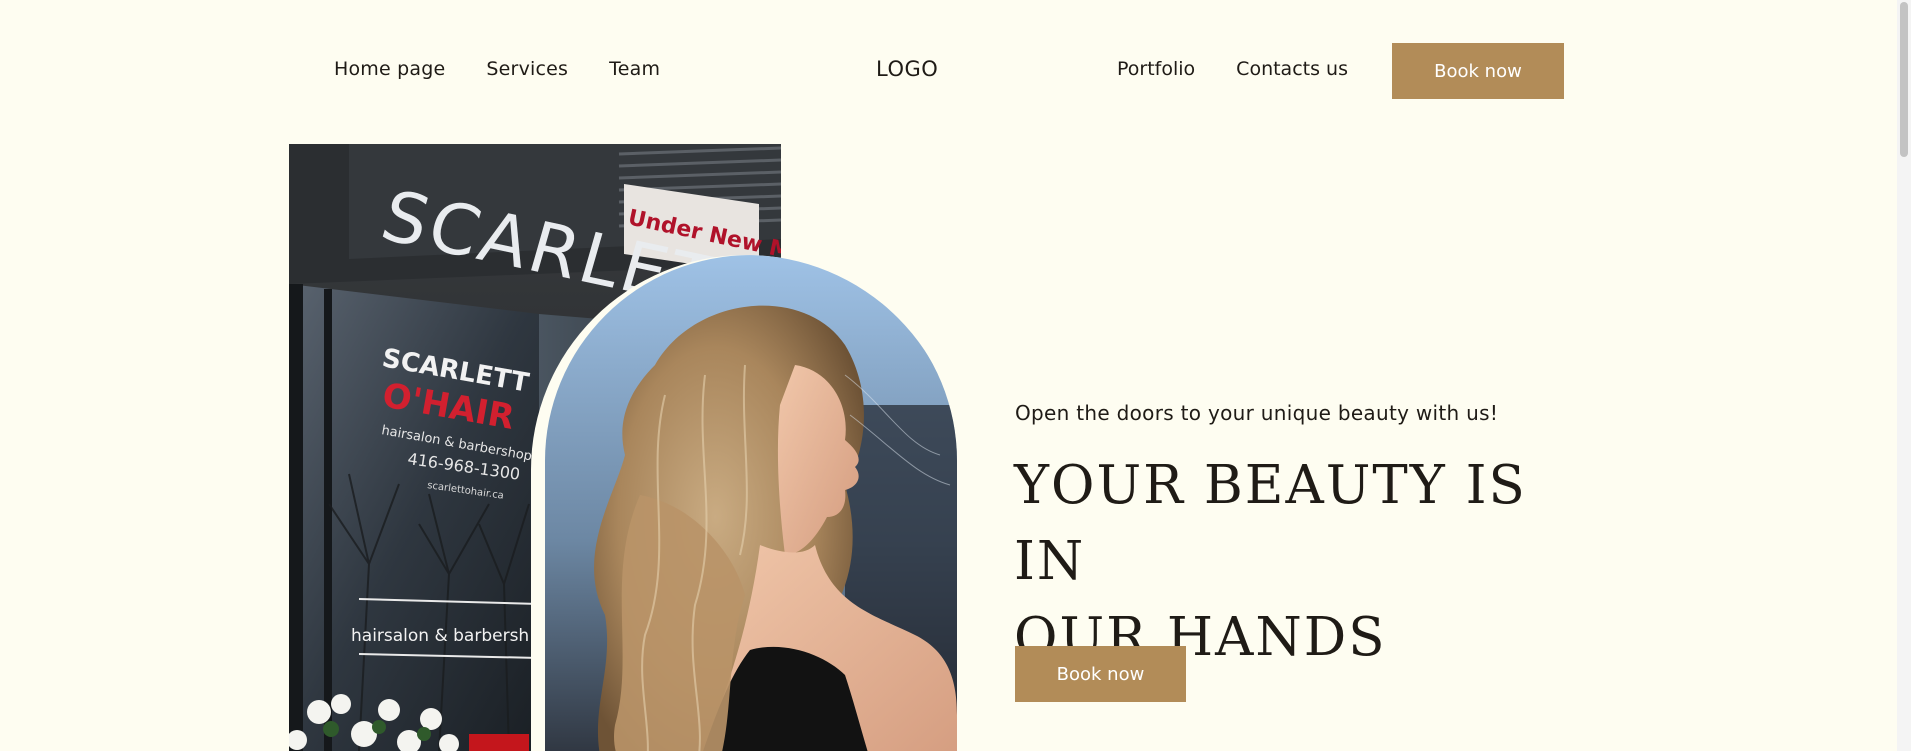 The height and width of the screenshot is (751, 1911). Describe the element at coordinates (1156, 69) in the screenshot. I see `nav-portfolio: Portfolio` at that location.